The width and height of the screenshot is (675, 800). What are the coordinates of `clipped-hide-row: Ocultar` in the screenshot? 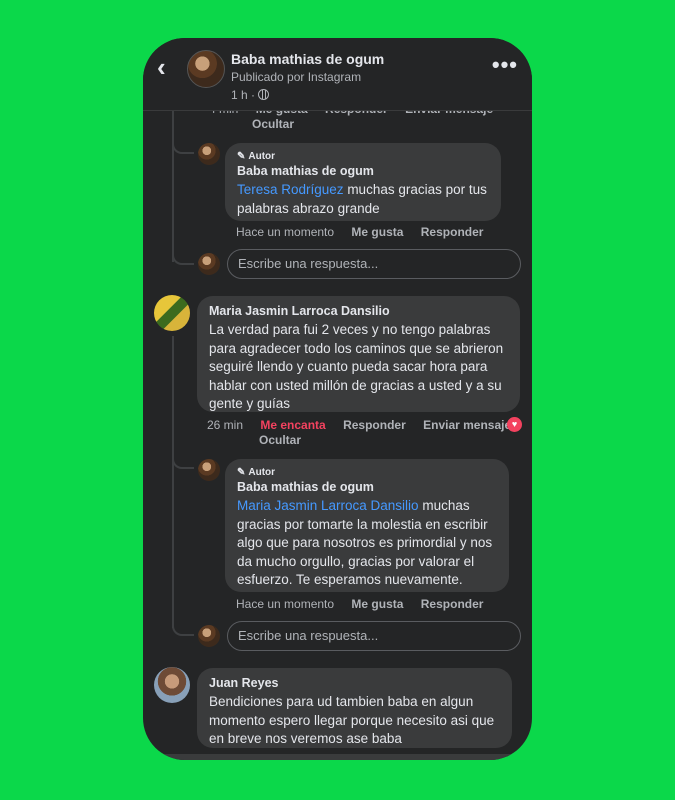 It's located at (280, 124).